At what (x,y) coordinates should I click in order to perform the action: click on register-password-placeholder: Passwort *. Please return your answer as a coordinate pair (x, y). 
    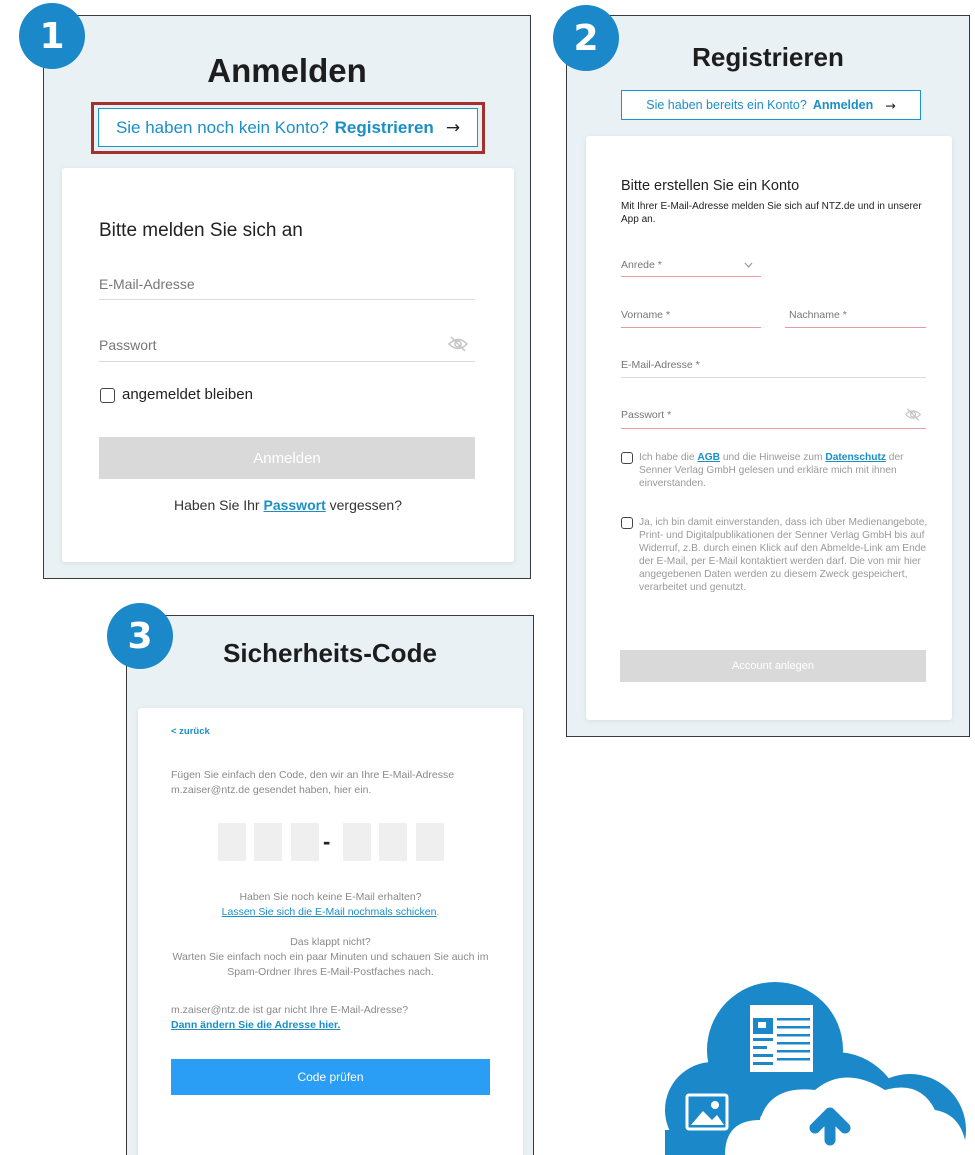
    Looking at the image, I should click on (646, 415).